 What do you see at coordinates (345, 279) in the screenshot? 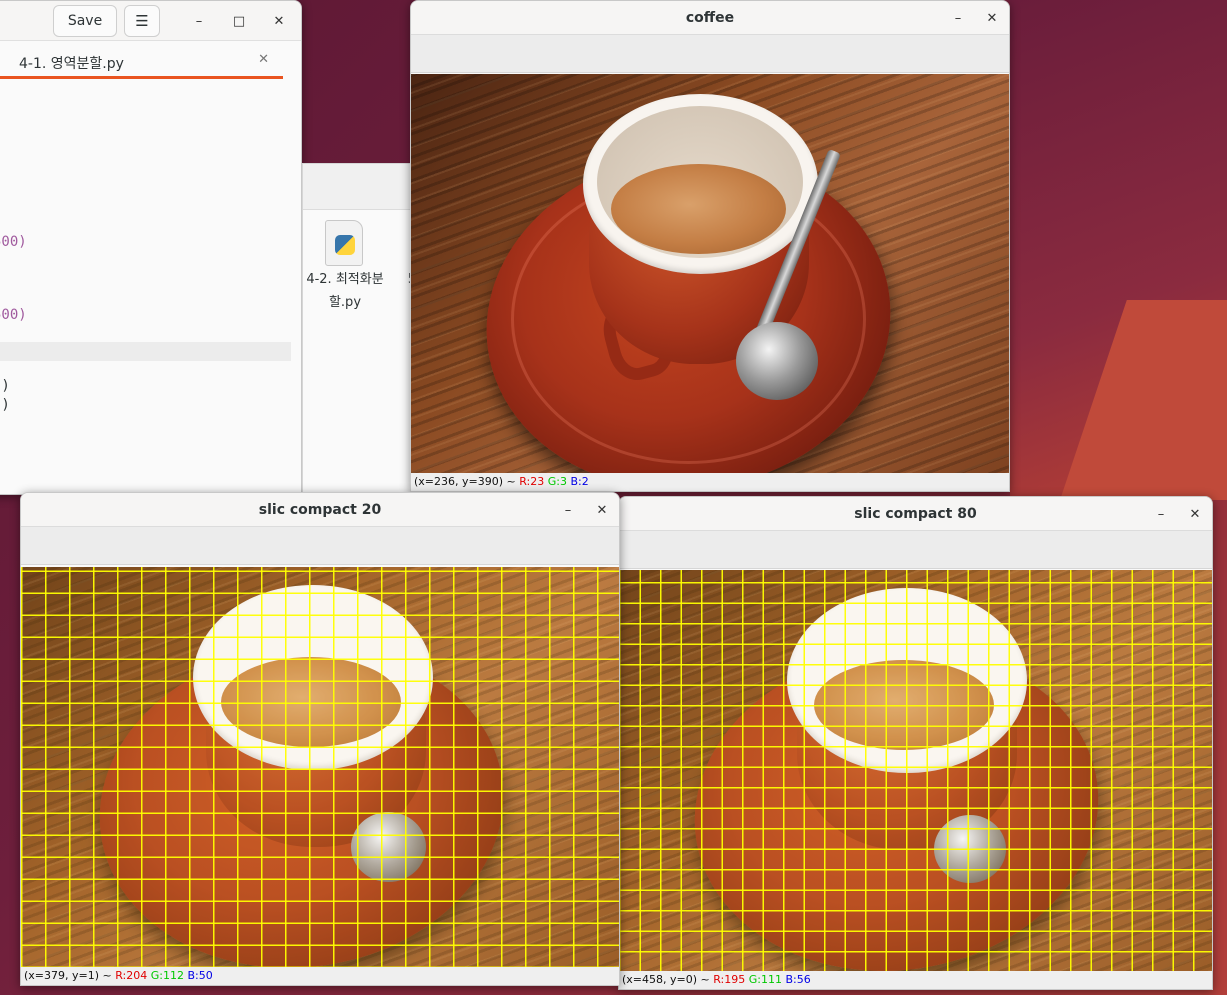
I see `file-label-line: 4-2. 최적화분` at bounding box center [345, 279].